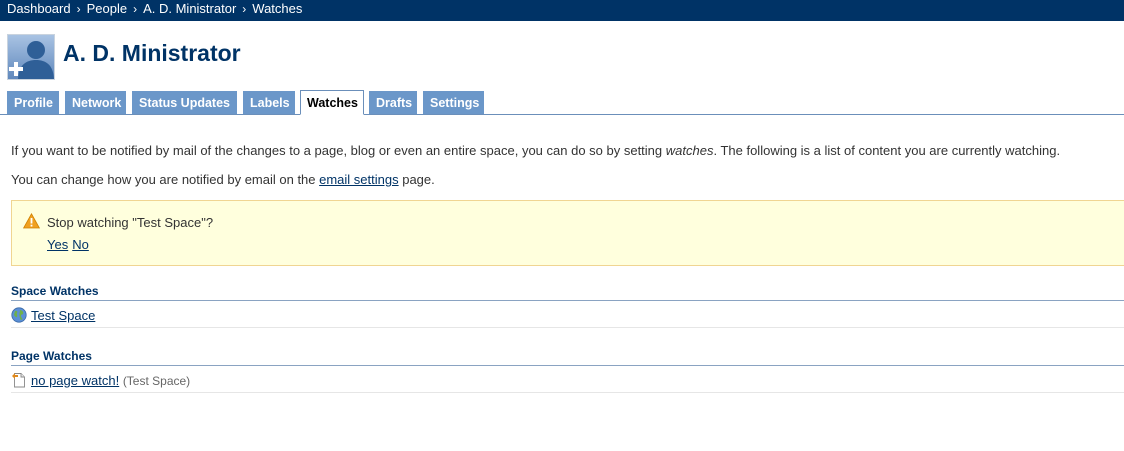  I want to click on space-watches-heading: Space Watches, so click(55, 291).